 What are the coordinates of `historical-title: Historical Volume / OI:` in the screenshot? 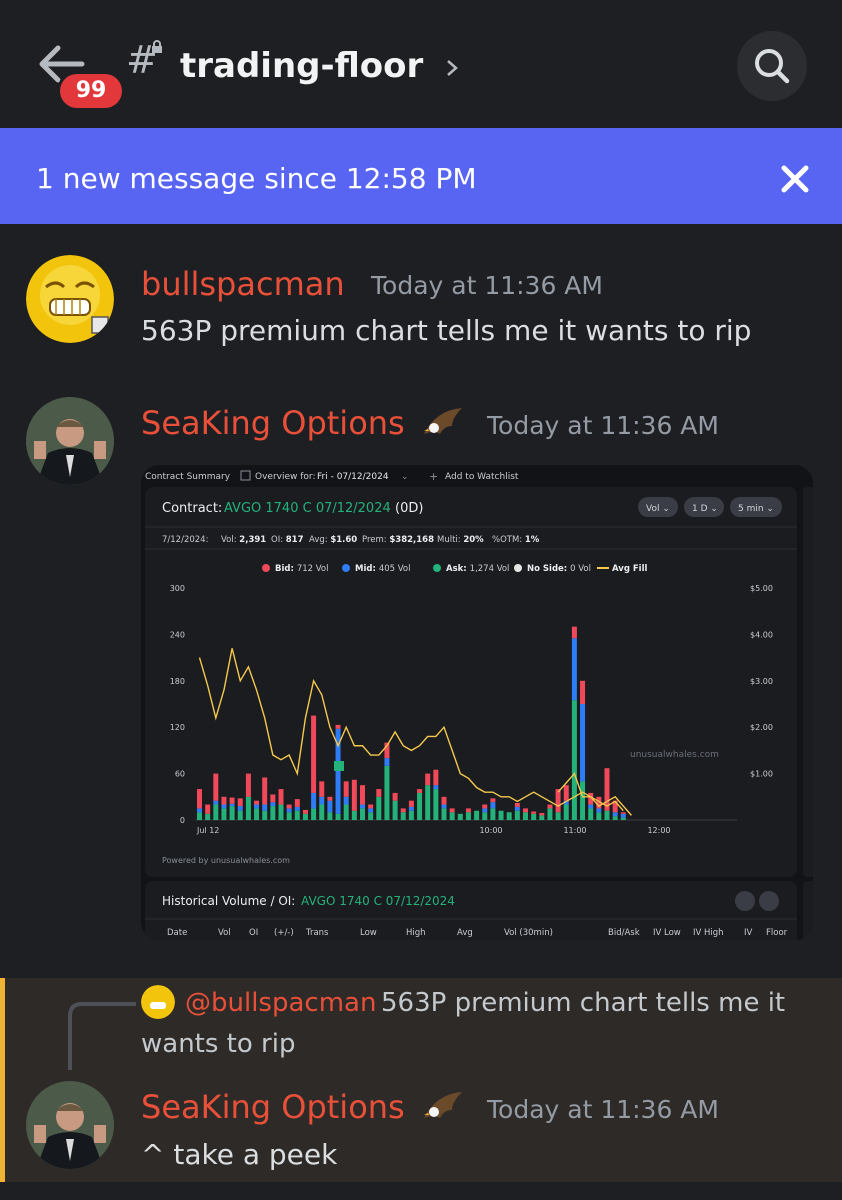 It's located at (228, 901).